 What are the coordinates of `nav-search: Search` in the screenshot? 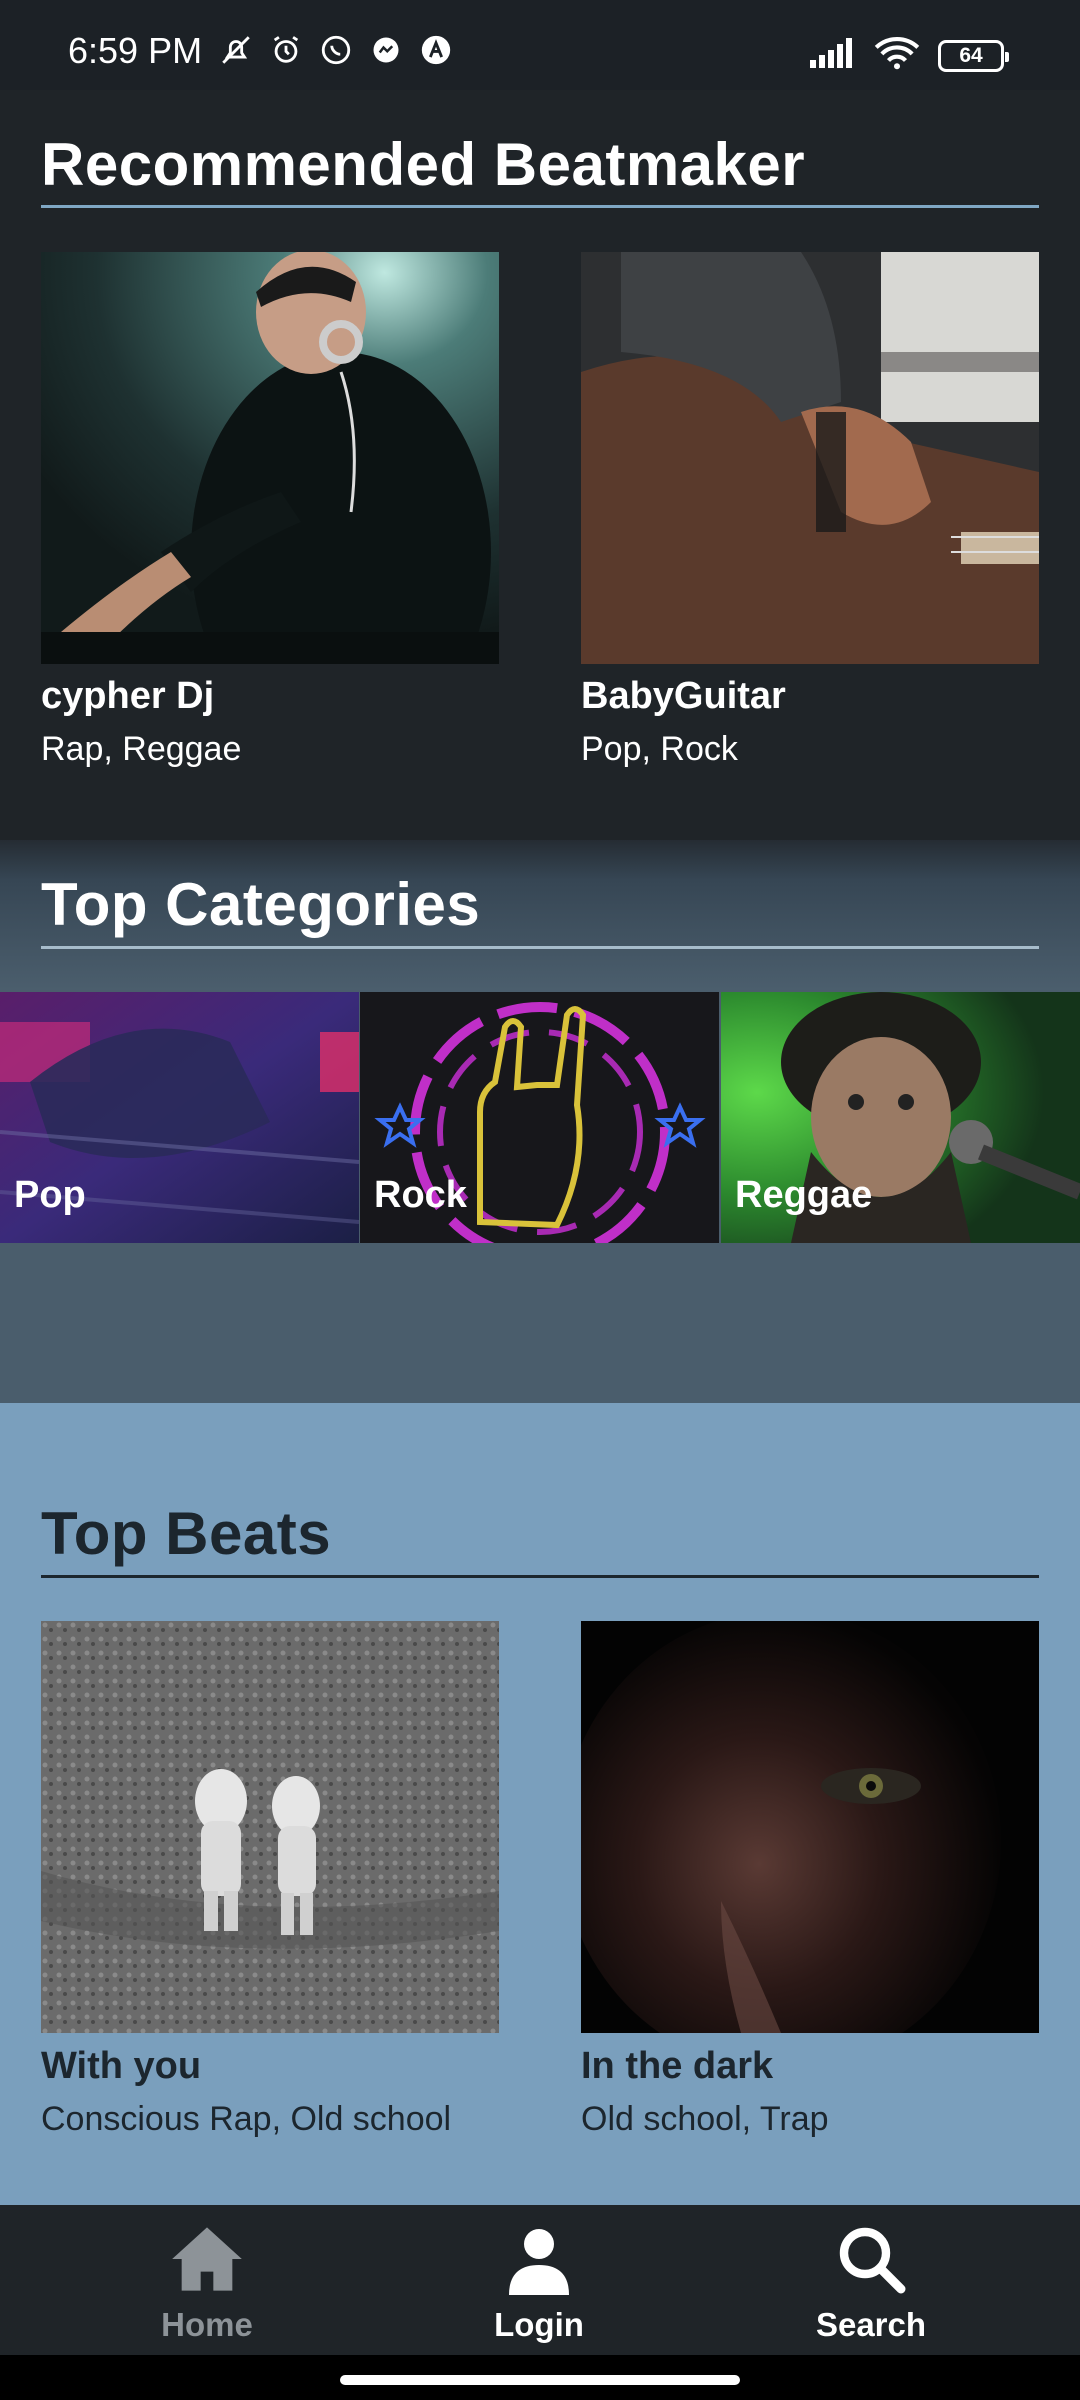 It's located at (871, 2283).